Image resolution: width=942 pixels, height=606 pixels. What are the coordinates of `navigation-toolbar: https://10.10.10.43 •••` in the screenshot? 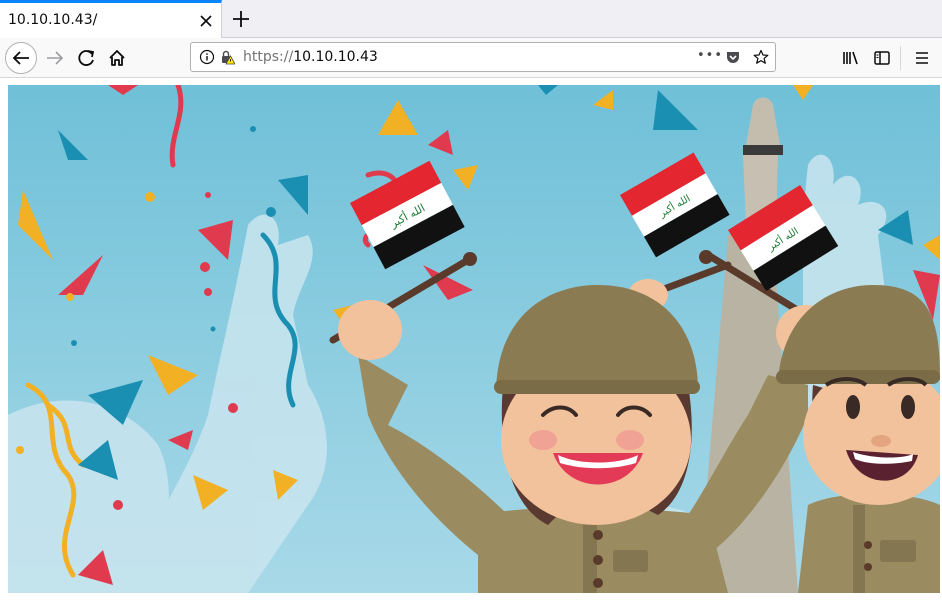 It's located at (471, 58).